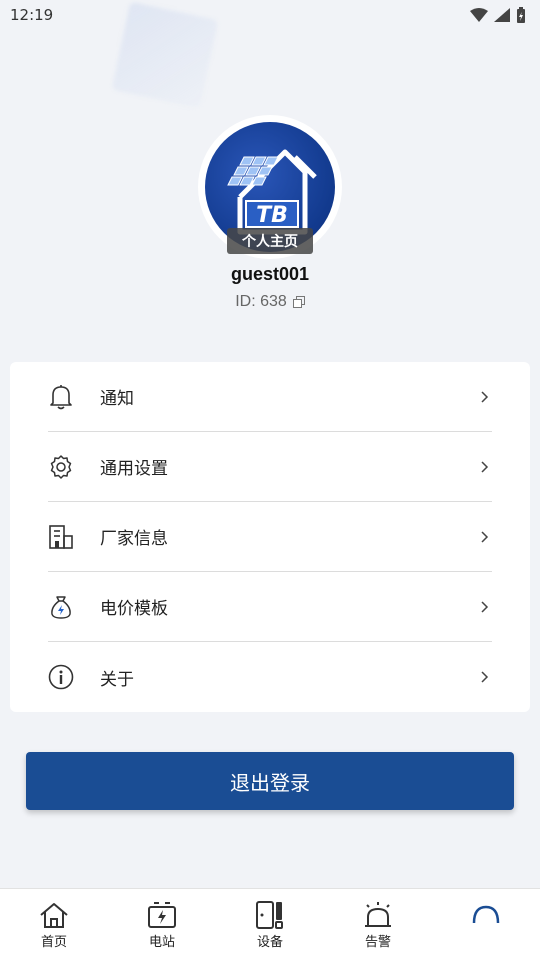 The height and width of the screenshot is (960, 540). Describe the element at coordinates (269, 915) in the screenshot. I see `device-icon` at that location.